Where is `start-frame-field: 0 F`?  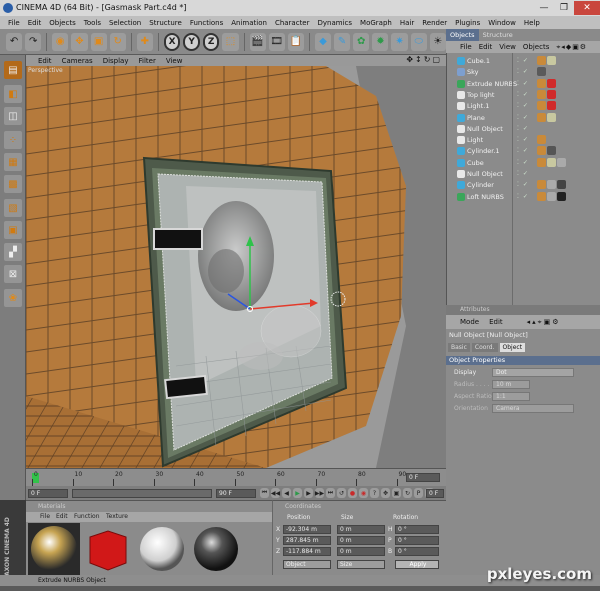 start-frame-field: 0 F is located at coordinates (48, 493).